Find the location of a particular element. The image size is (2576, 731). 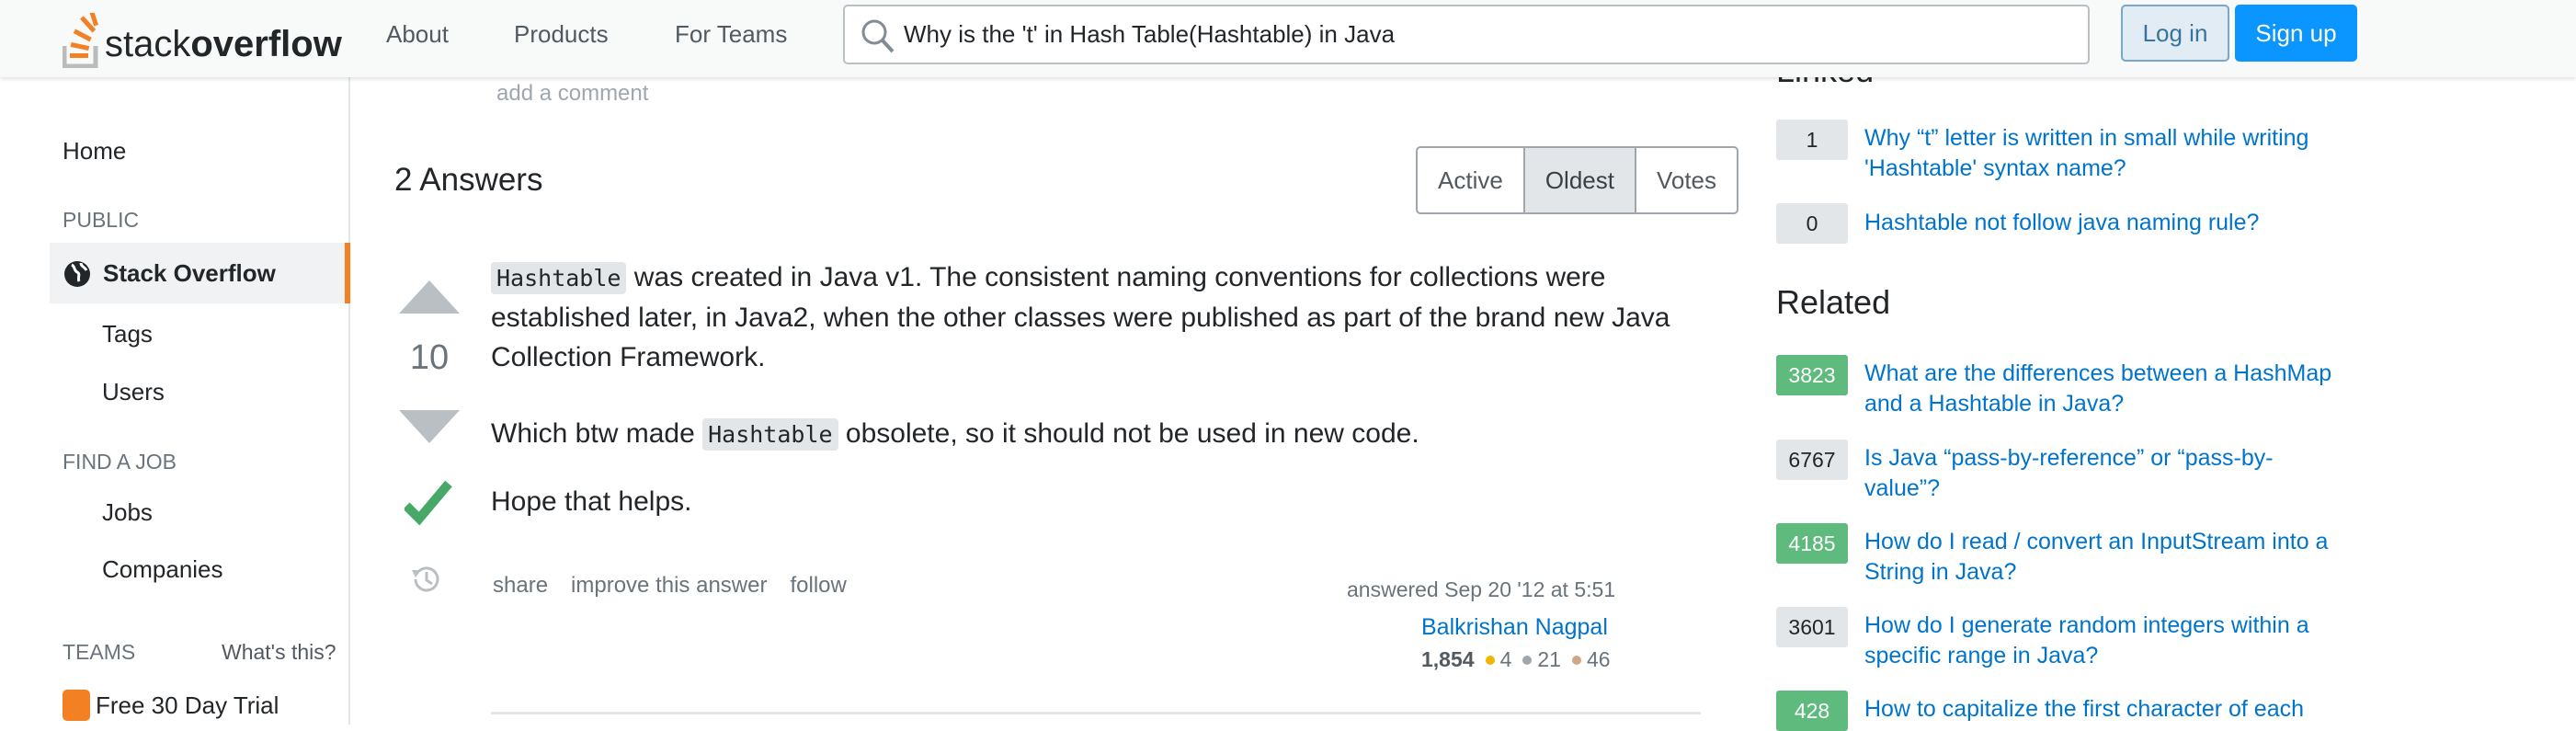

paragraph-text: Which btw made is located at coordinates (597, 433).